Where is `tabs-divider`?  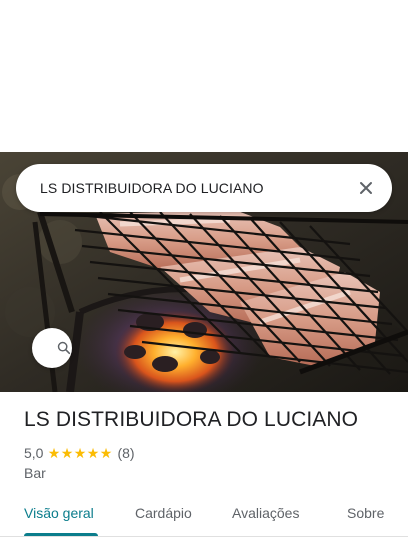 tabs-divider is located at coordinates (204, 536).